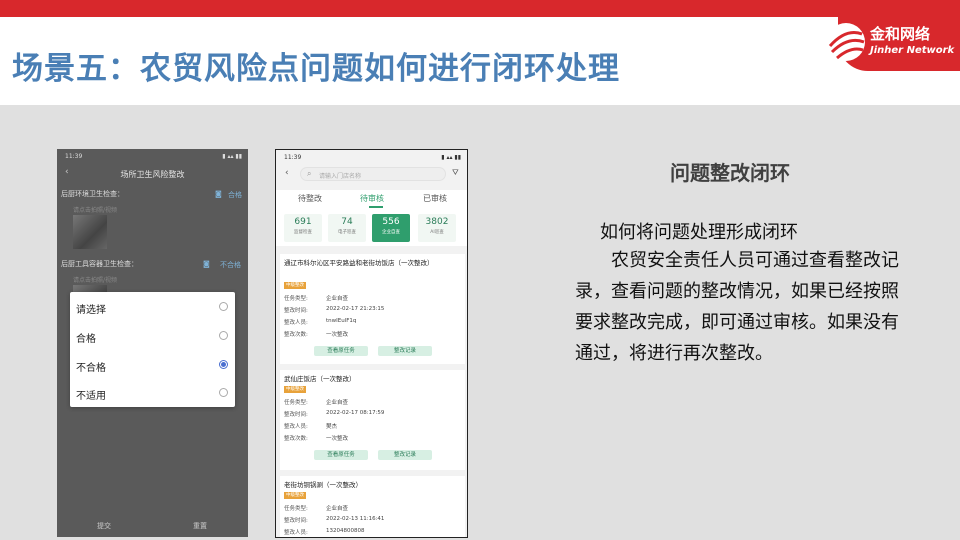  What do you see at coordinates (435, 198) in the screenshot?
I see `tab-reviewed: 已审核` at bounding box center [435, 198].